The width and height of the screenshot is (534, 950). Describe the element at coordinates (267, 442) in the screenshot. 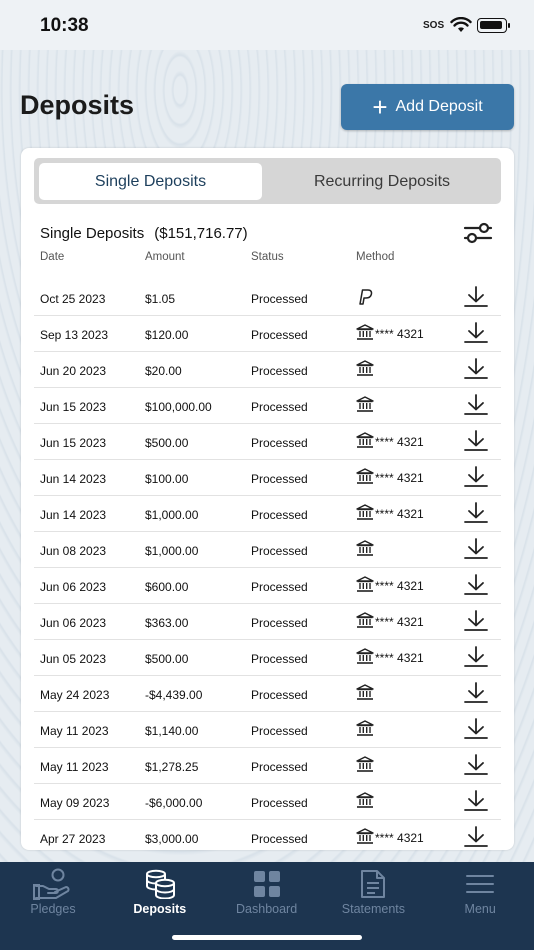

I see `table-row: Jun 15 2023 $500.00 Processed **** 4321` at that location.